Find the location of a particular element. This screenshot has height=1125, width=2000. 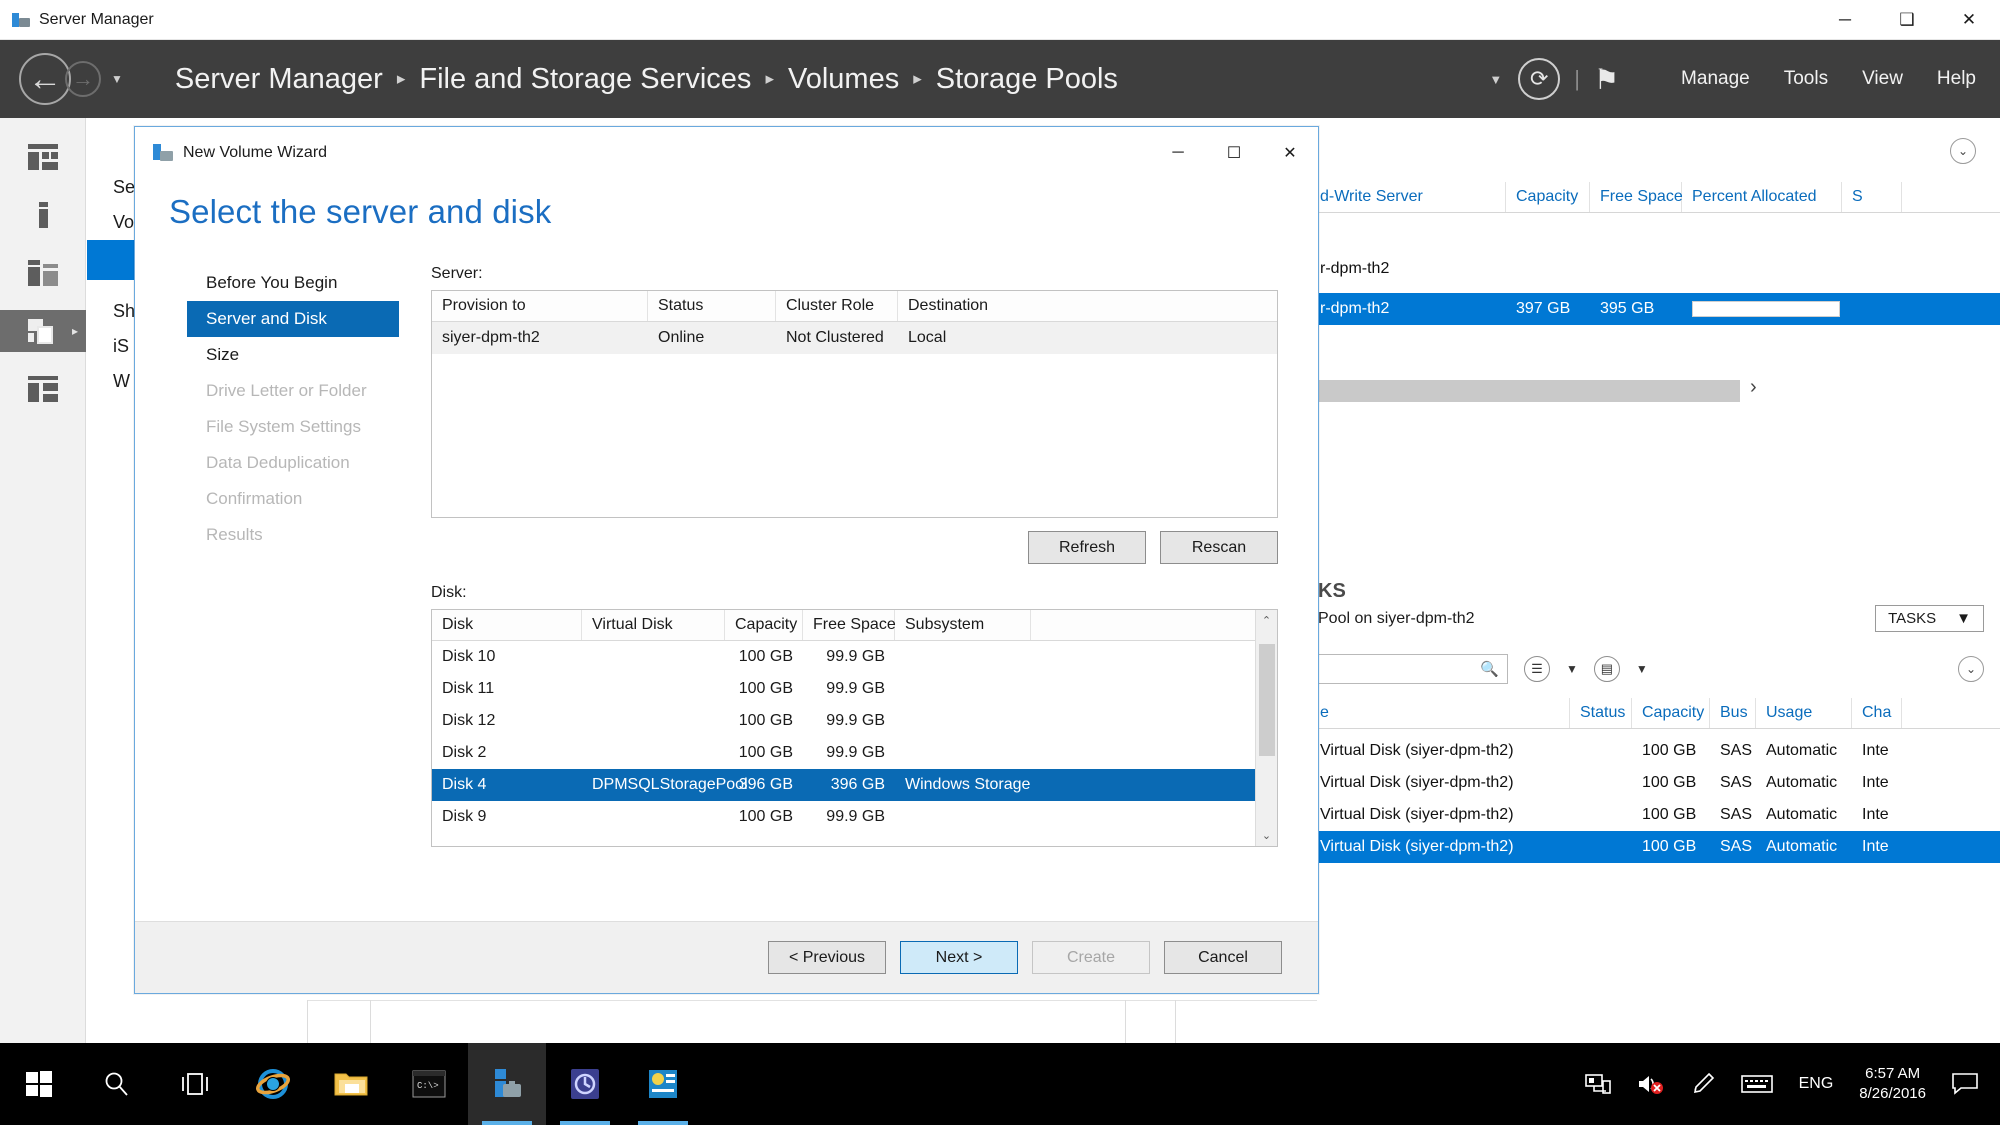

cancel-button: Cancel is located at coordinates (1223, 957).